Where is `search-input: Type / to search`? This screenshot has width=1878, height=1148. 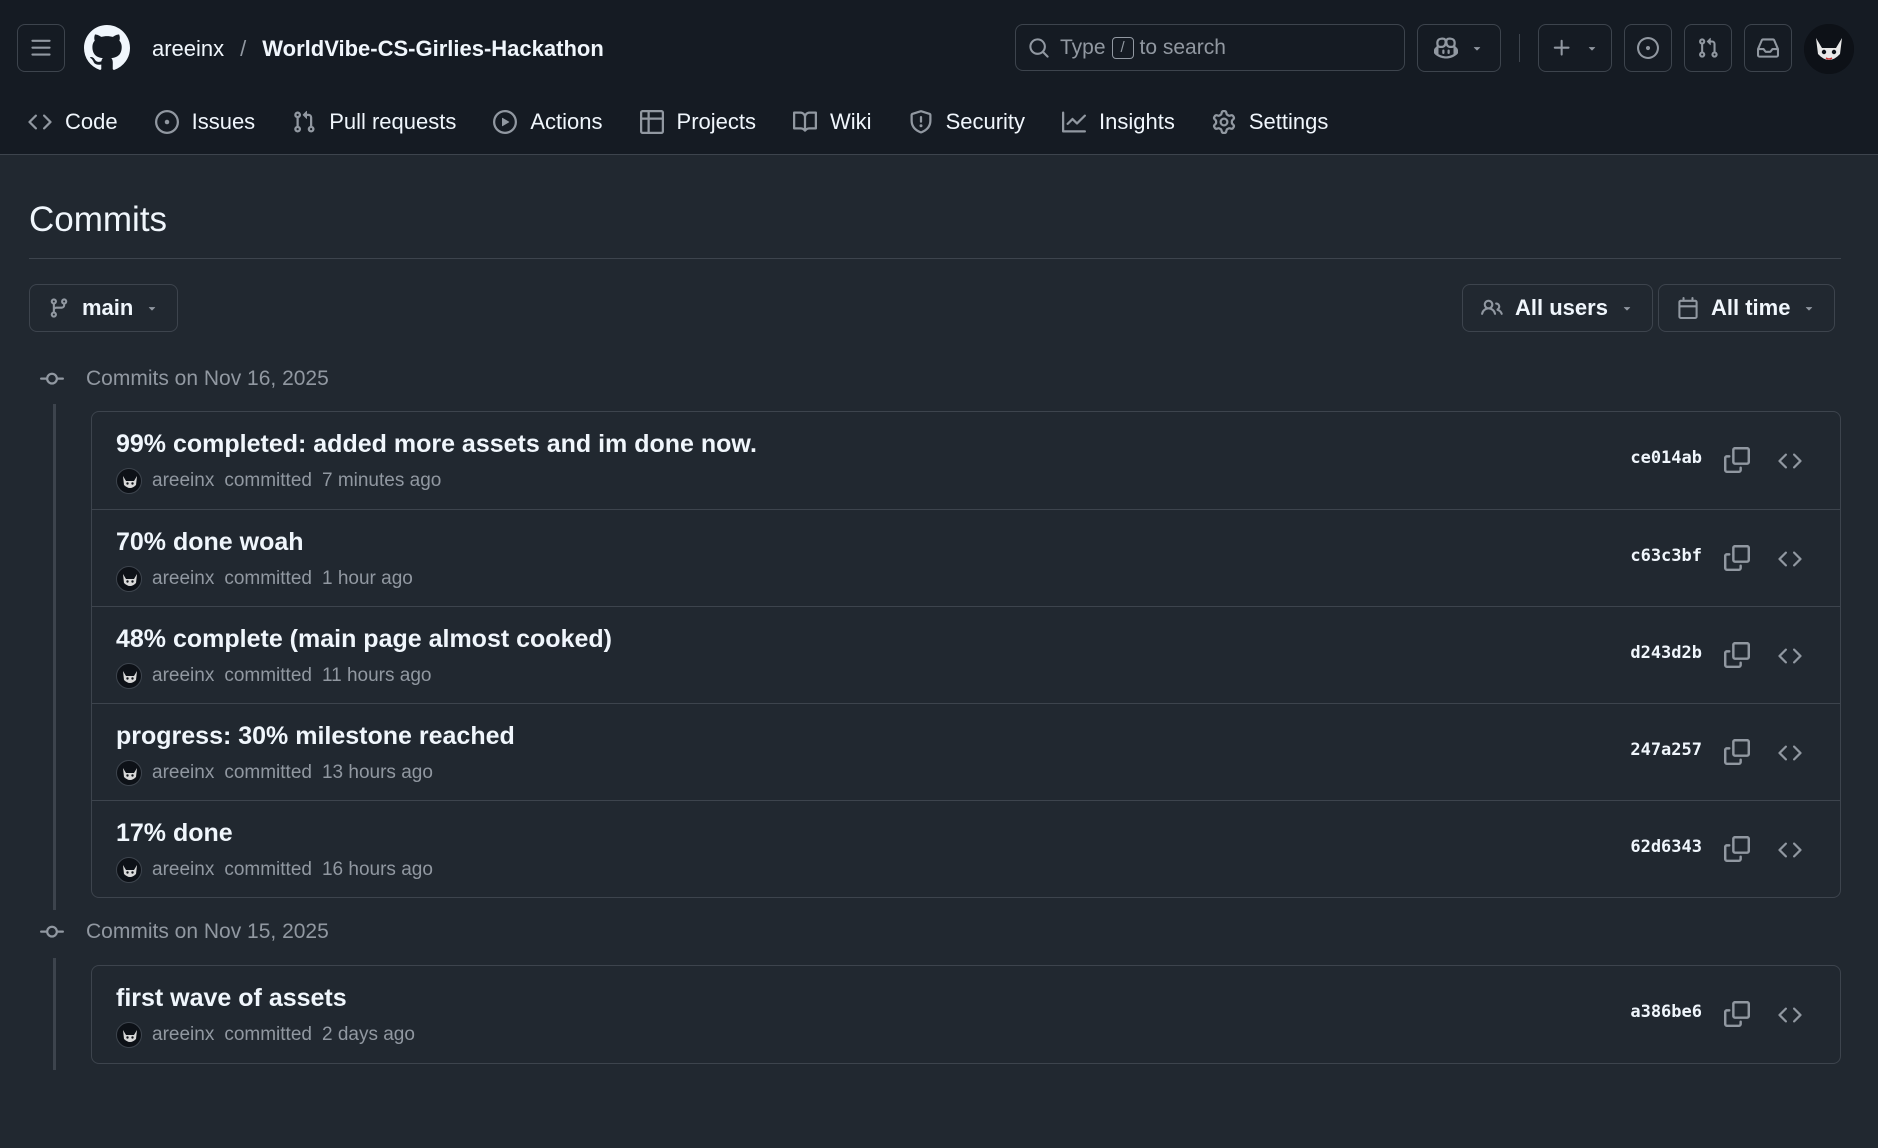
search-input: Type / to search is located at coordinates (1210, 47).